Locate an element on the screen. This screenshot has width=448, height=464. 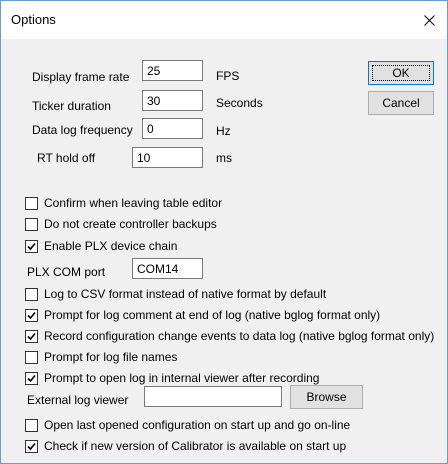
rt-hold-off-input is located at coordinates (167, 157).